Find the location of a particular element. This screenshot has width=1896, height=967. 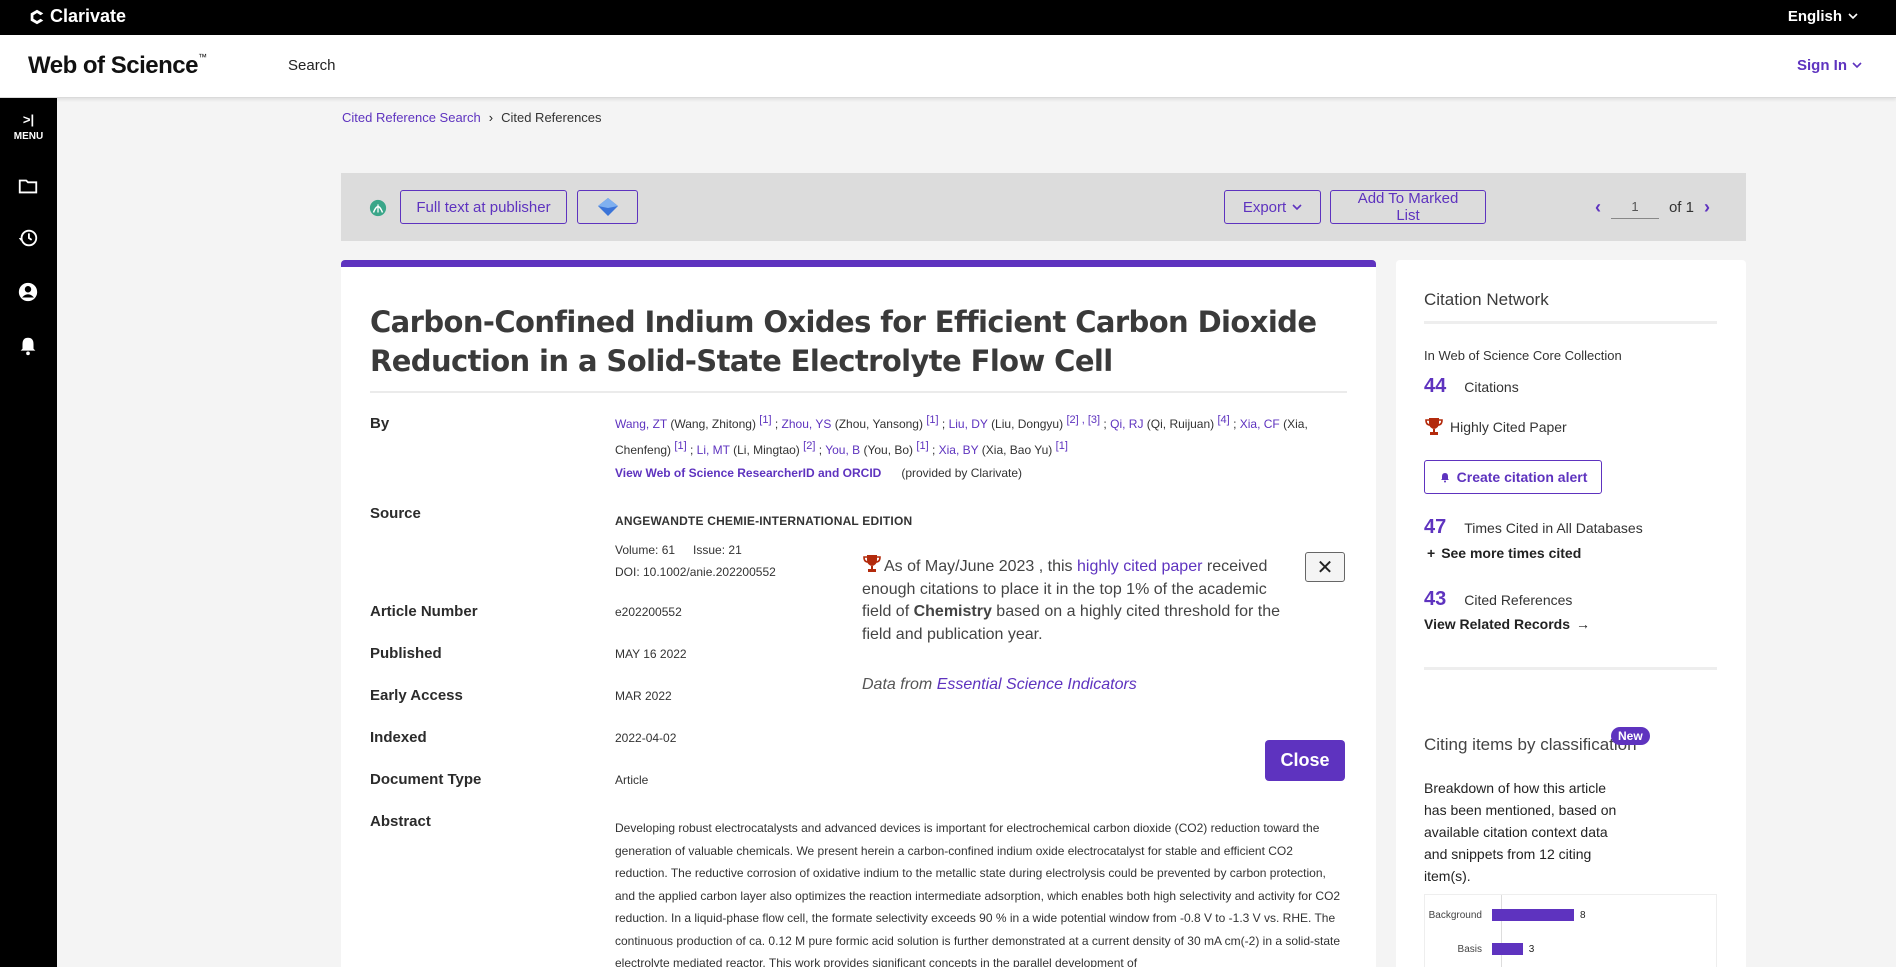

volume-text: Volume: 61 is located at coordinates (645, 550).